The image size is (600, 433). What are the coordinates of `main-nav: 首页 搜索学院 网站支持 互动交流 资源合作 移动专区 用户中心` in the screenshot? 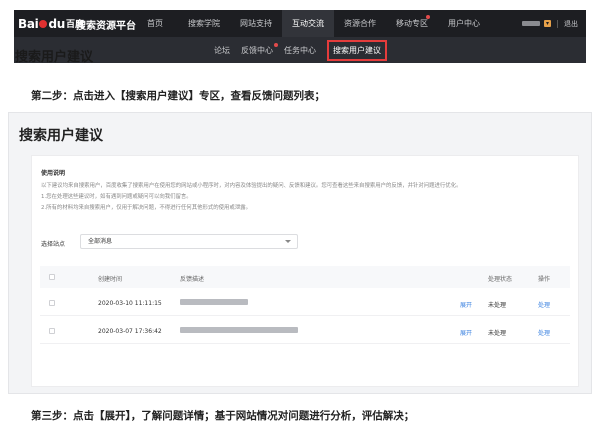 It's located at (311, 23).